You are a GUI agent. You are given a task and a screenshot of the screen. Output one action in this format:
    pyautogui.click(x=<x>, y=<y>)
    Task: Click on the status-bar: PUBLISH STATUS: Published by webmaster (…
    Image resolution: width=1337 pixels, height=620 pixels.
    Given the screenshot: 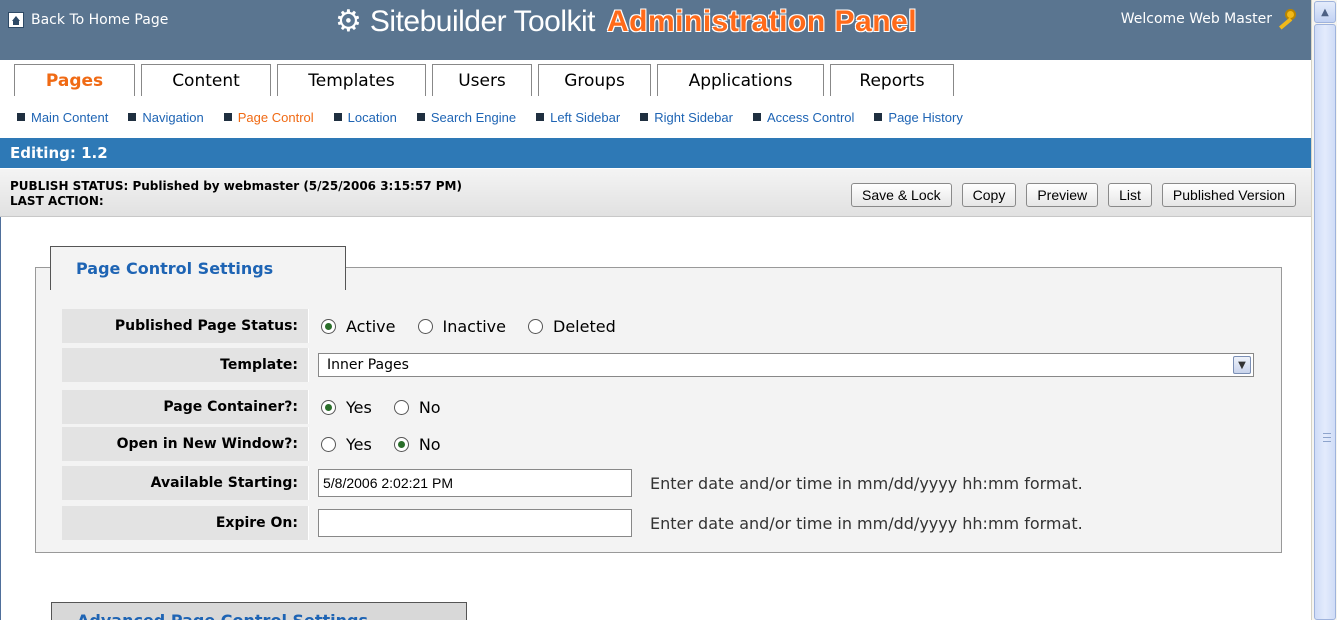 What is the action you would take?
    pyautogui.click(x=655, y=193)
    